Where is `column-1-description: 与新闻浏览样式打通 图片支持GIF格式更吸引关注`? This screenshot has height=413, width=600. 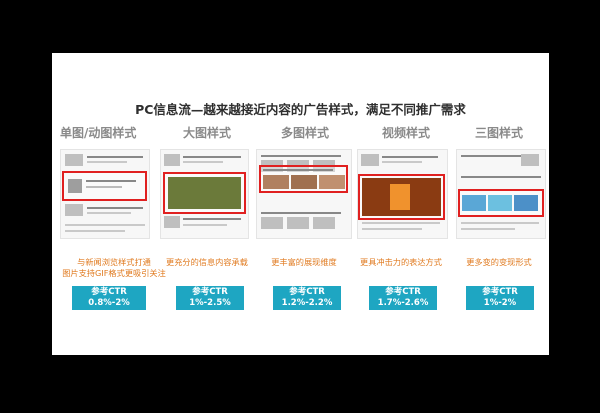
column-1-description: 与新闻浏览样式打通 图片支持GIF格式更吸引关注 is located at coordinates (114, 267).